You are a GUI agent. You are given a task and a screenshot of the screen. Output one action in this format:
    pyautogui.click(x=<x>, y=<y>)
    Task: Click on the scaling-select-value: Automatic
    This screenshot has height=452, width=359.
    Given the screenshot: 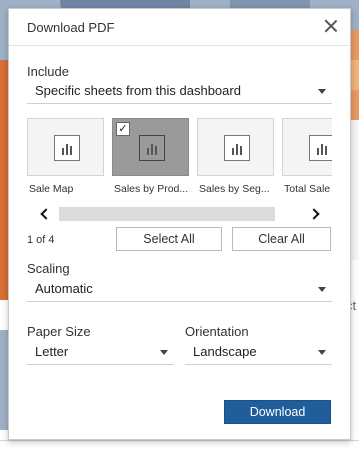 What is the action you would take?
    pyautogui.click(x=64, y=288)
    